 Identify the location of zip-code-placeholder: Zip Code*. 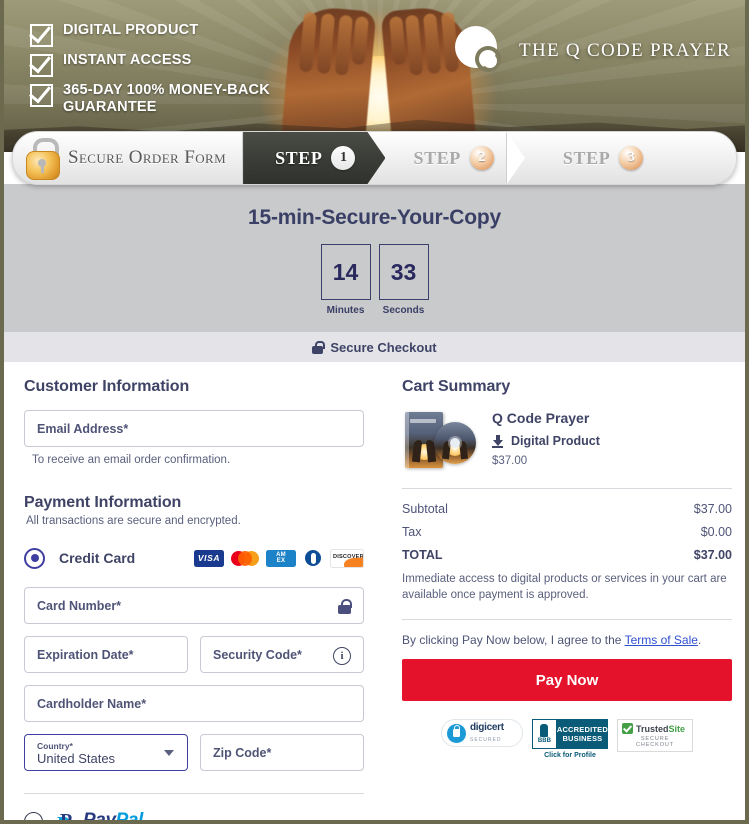
(242, 752).